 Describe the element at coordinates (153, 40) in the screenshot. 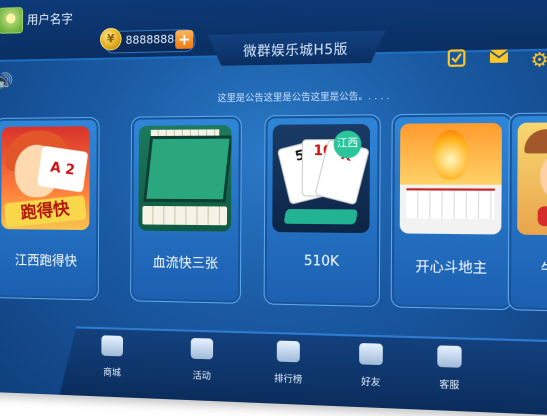

I see `coin-balance: 88888888` at that location.